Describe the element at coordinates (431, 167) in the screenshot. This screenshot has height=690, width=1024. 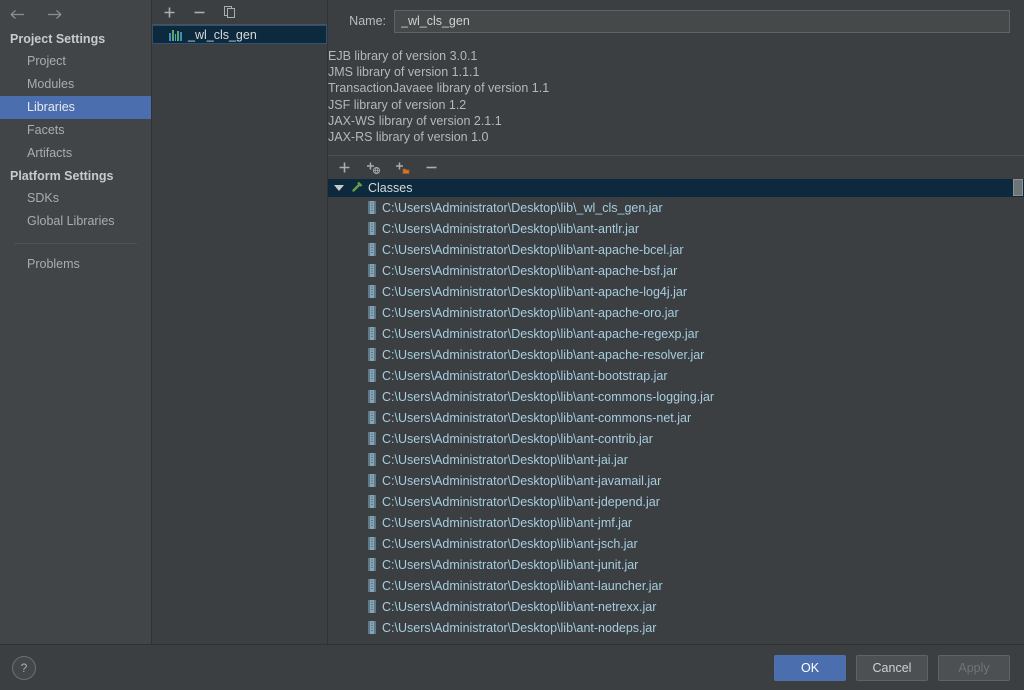
I see `remove-root-button` at that location.